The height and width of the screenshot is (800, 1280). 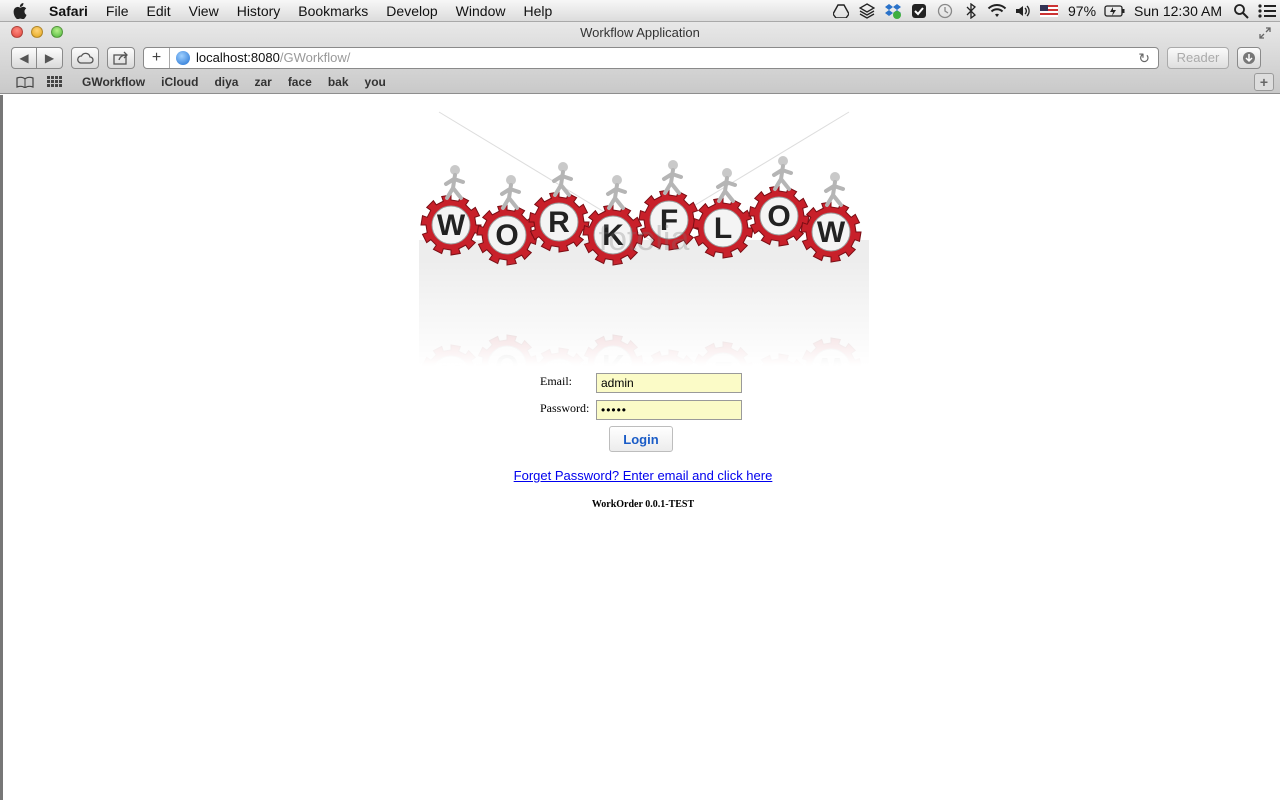 I want to click on bookmarks-bar: GWorkflow iCloud diya zar face bak you +, so click(x=640, y=82).